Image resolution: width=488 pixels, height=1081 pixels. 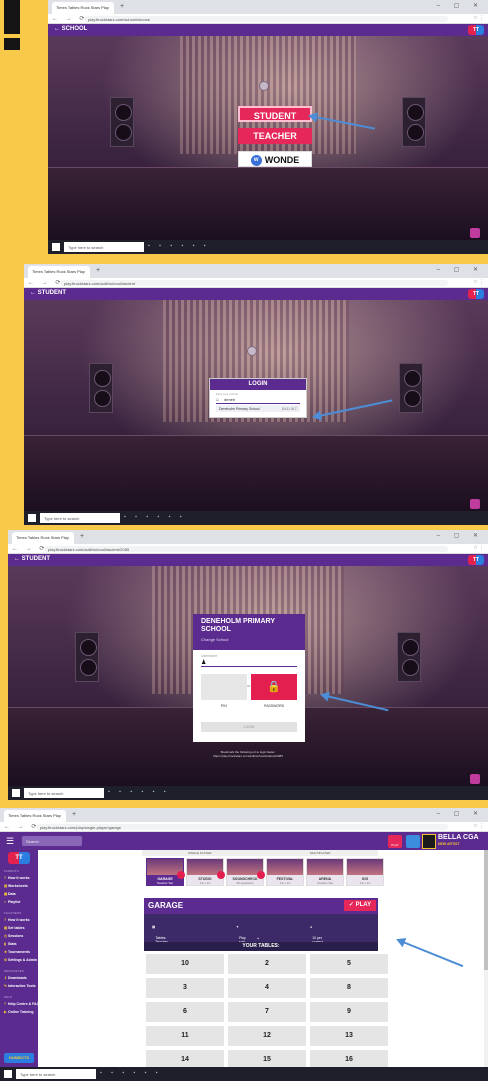 What do you see at coordinates (165, 872) in the screenshot?
I see `venue-garage: GARAGE Teacher Set` at bounding box center [165, 872].